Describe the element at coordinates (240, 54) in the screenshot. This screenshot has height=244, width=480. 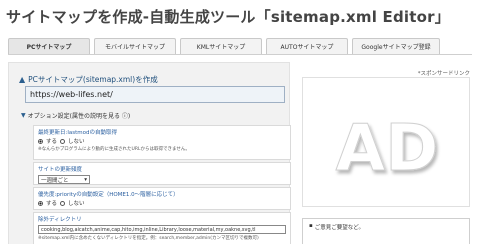
I see `tab-divider` at that location.